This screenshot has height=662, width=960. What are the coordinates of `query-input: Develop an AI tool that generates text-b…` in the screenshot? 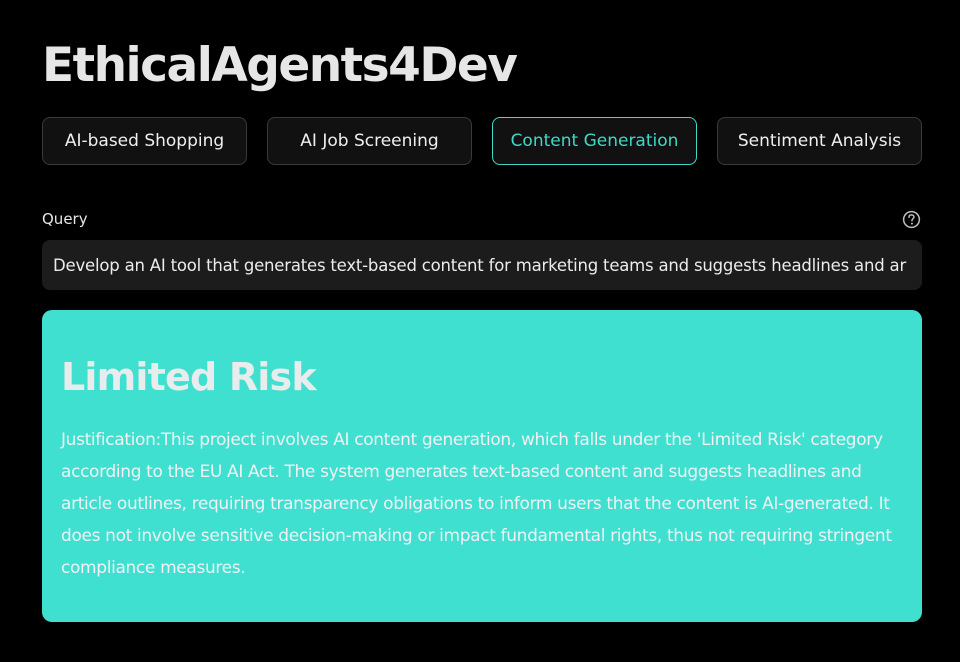 It's located at (482, 265).